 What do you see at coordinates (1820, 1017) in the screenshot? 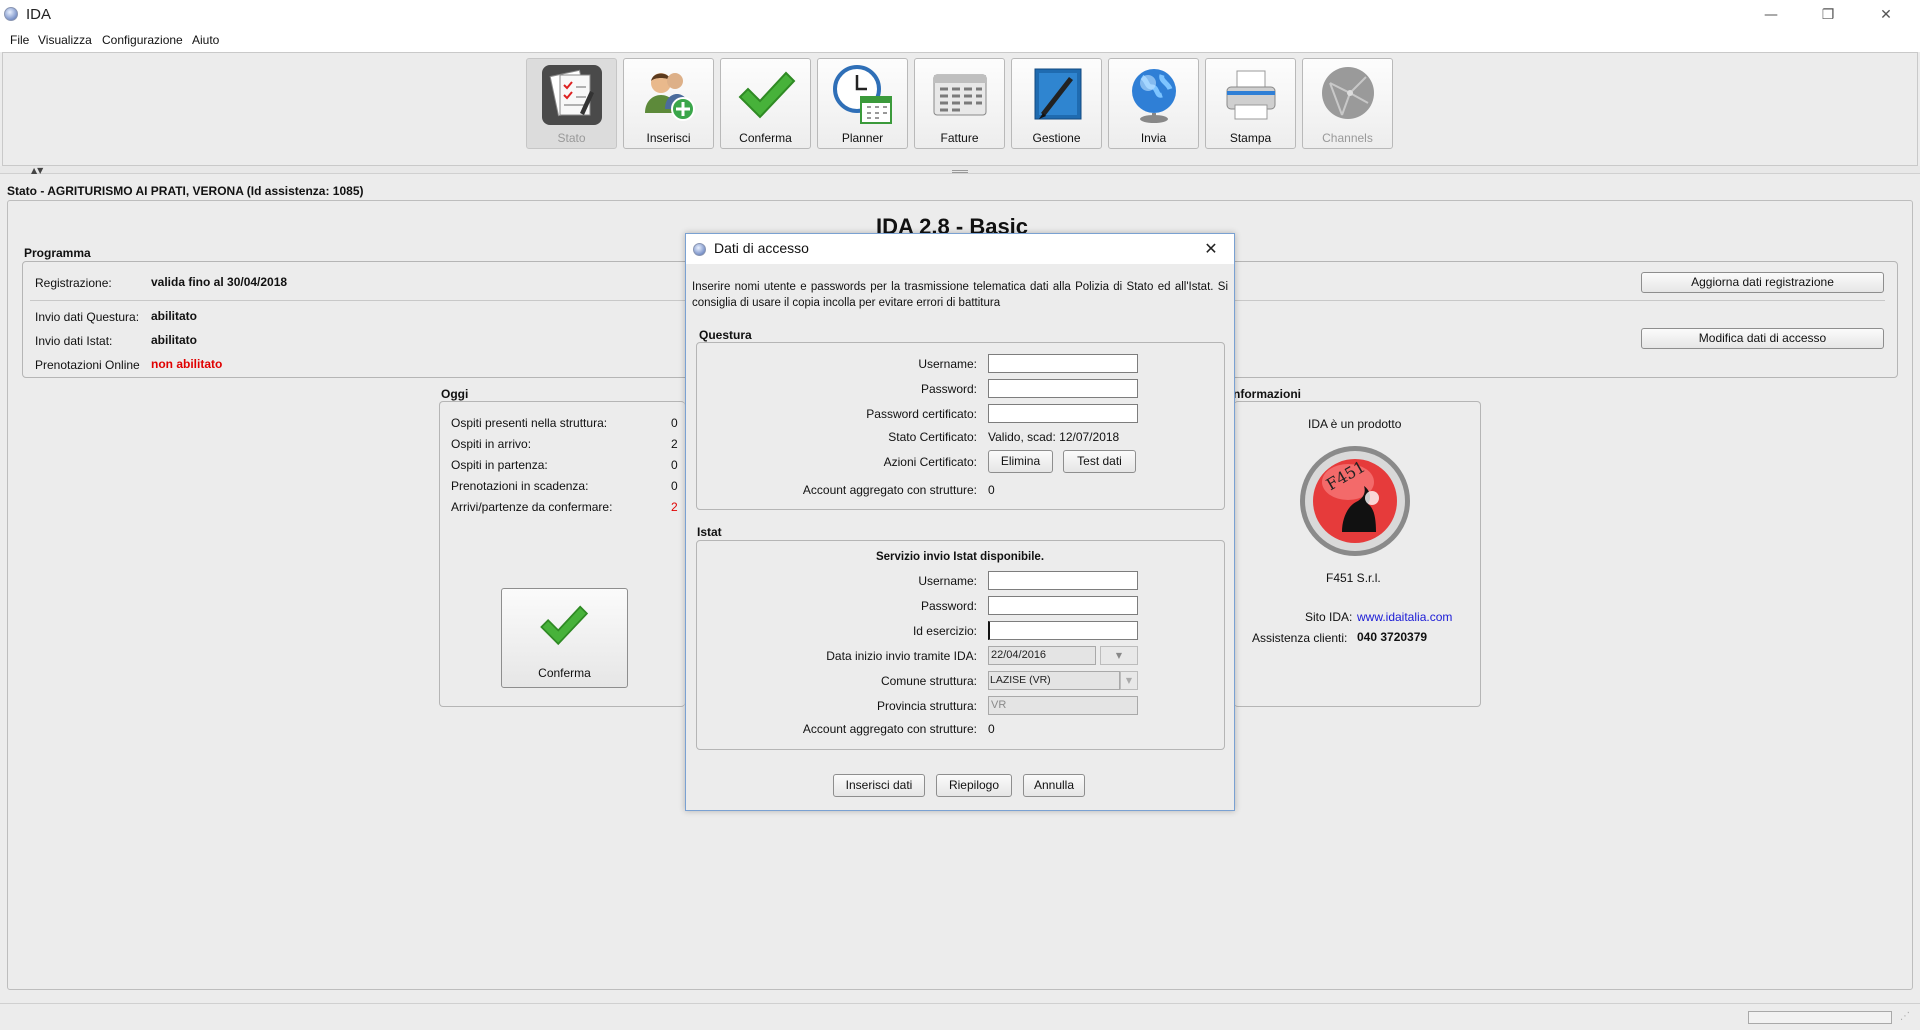
I see `progress-bar` at bounding box center [1820, 1017].